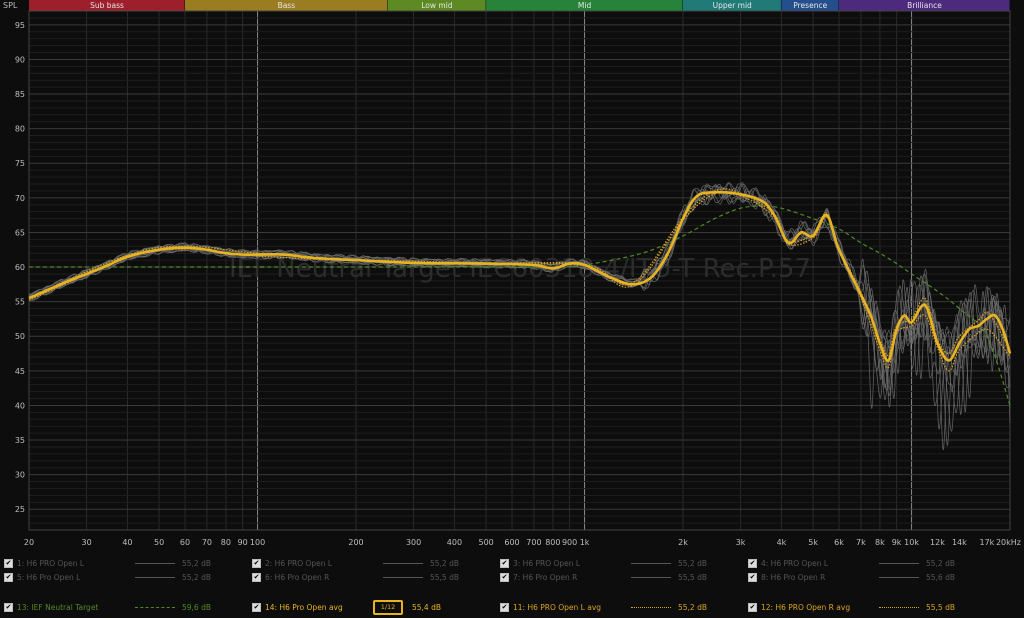 The image size is (1024, 618). What do you see at coordinates (20, 129) in the screenshot?
I see `y-tick-label: 80` at bounding box center [20, 129].